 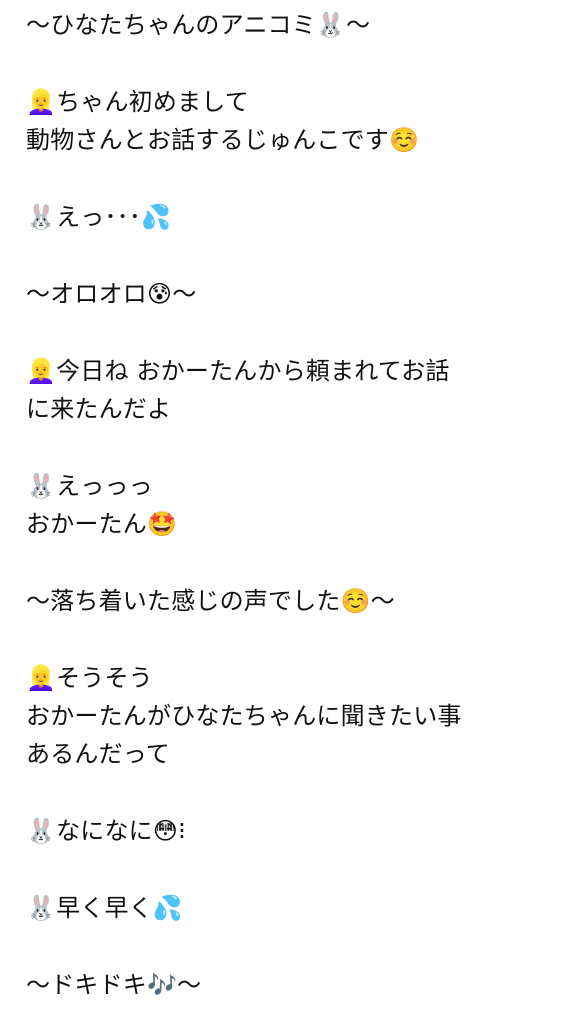 What do you see at coordinates (89, 677) in the screenshot?
I see `story-line: 👱‍♀️そうそう` at bounding box center [89, 677].